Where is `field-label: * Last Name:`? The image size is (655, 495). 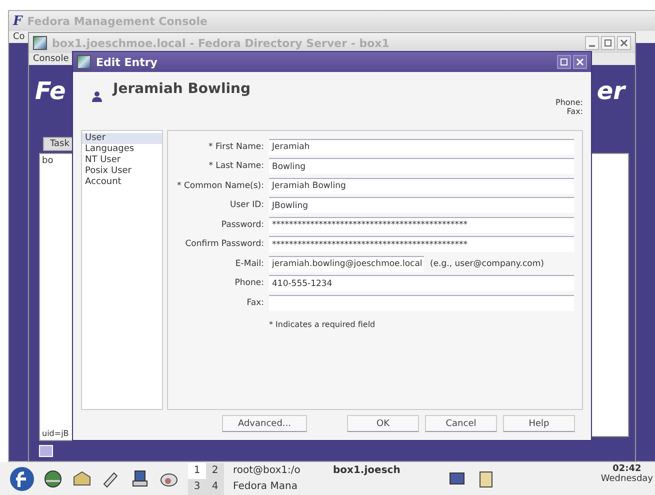 field-label: * Last Name: is located at coordinates (236, 166).